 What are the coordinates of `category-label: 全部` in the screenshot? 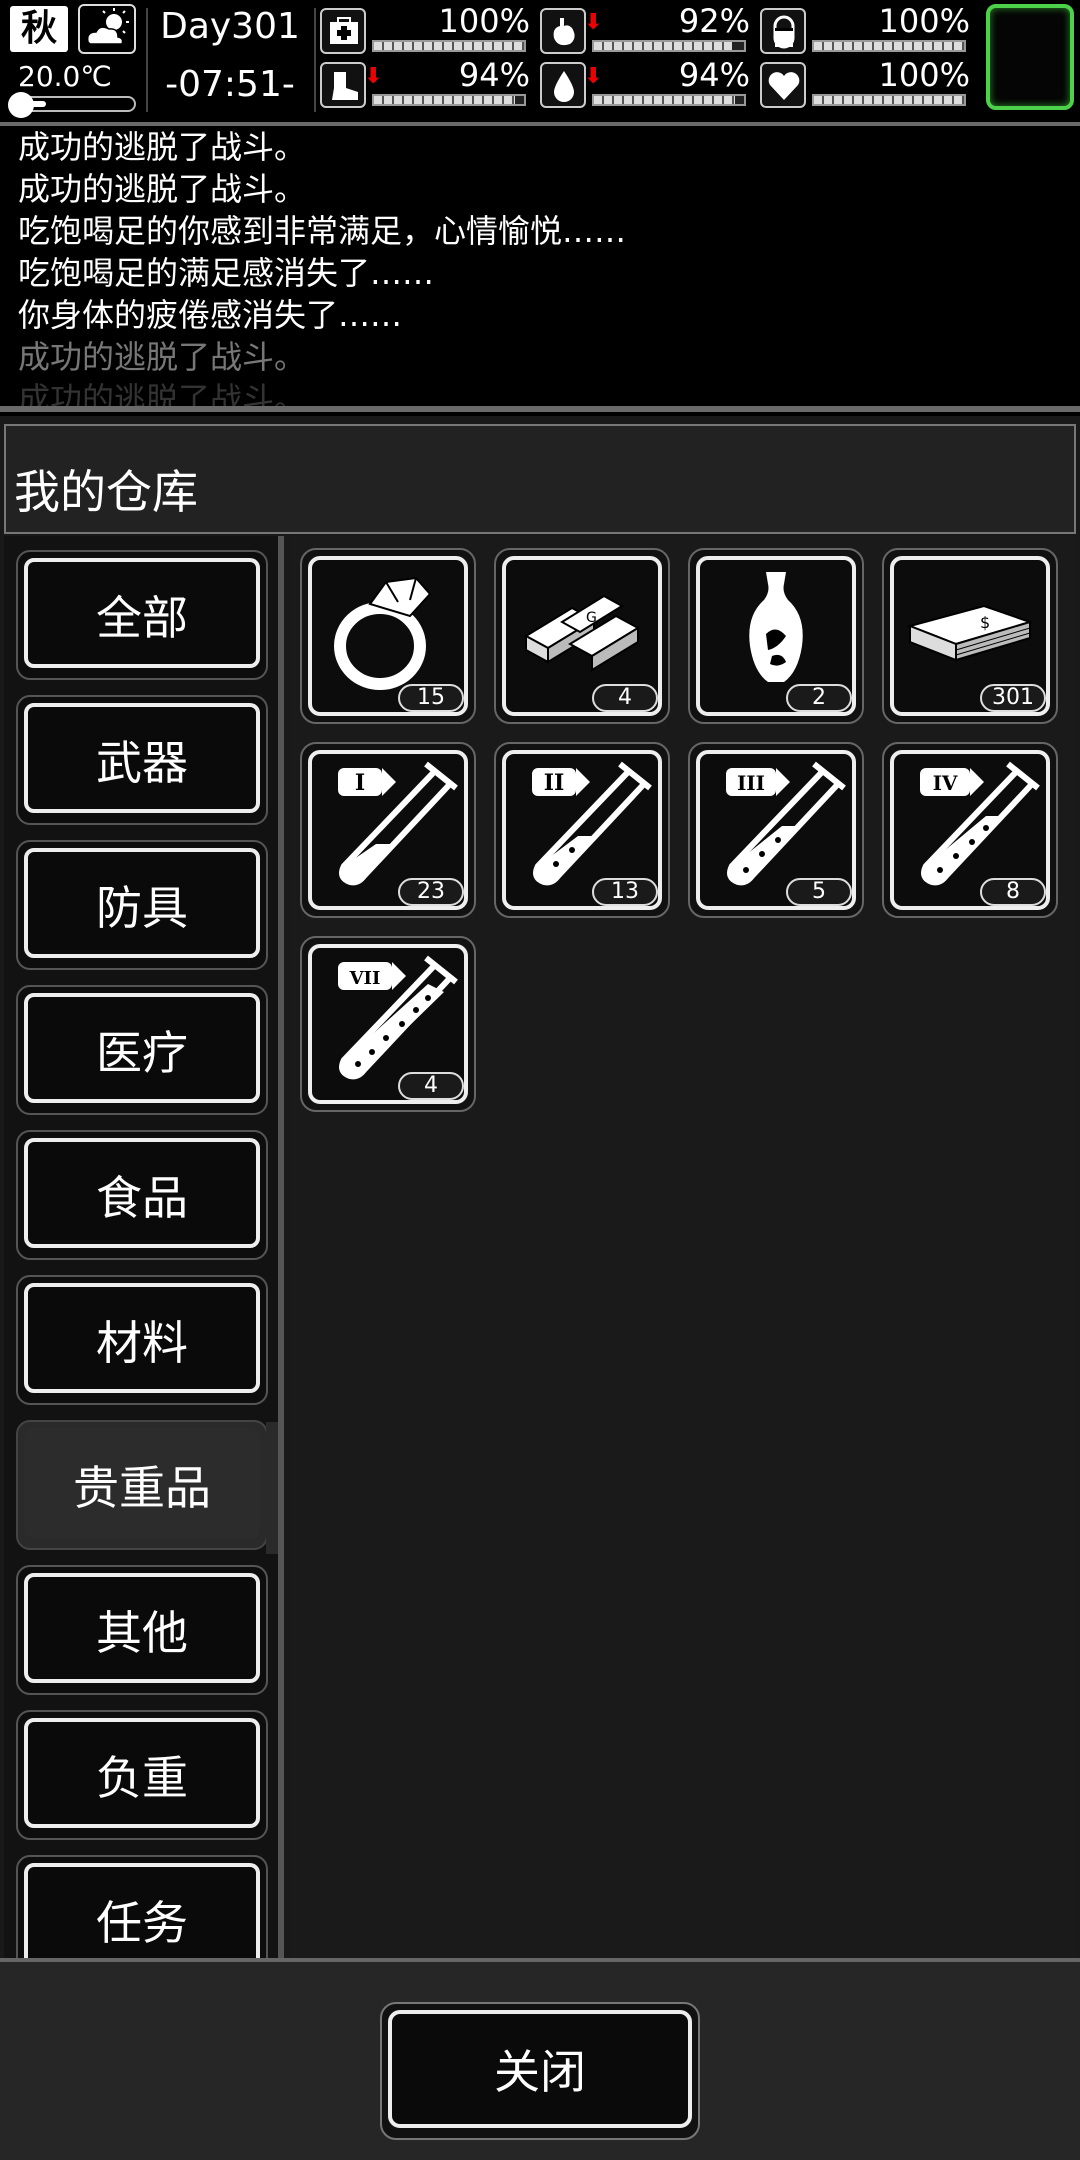 It's located at (142, 618).